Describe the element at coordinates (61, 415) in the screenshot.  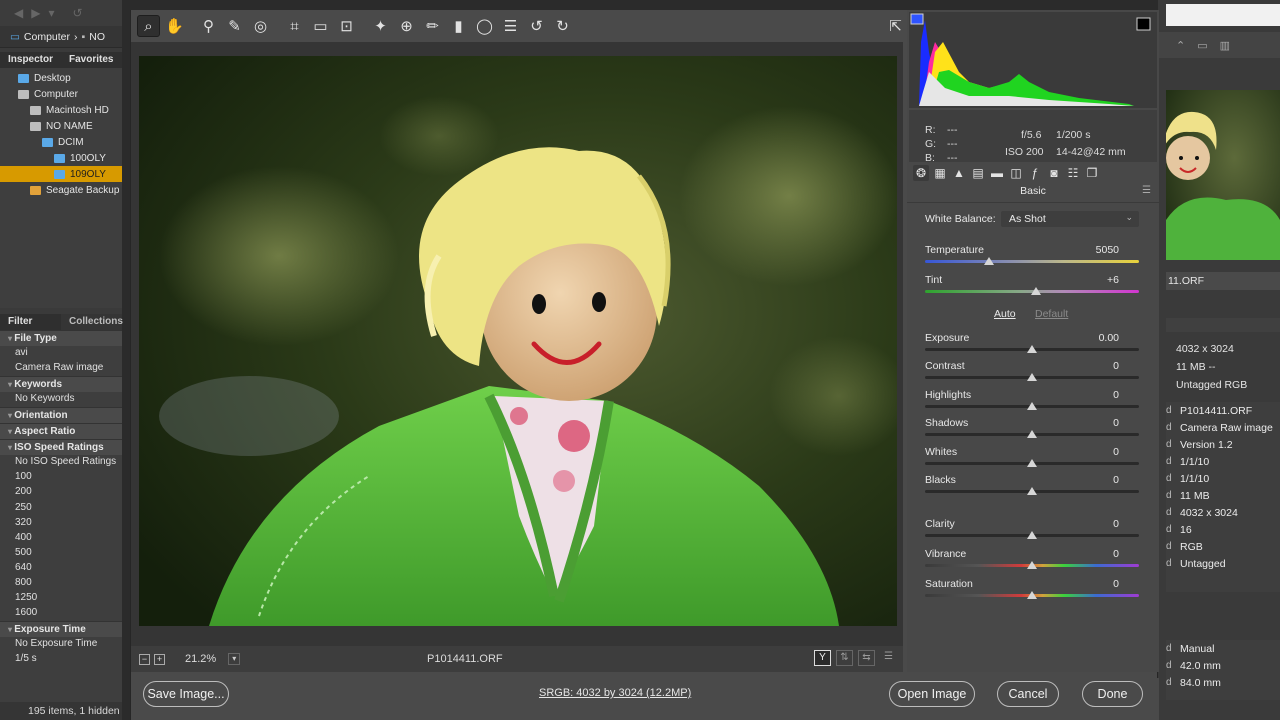
I see `filter-category: Orientation` at that location.